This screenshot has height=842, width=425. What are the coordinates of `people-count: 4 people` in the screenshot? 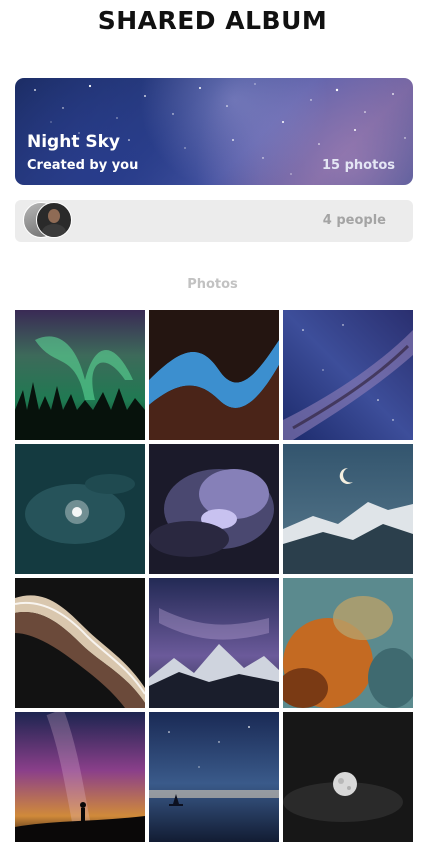 It's located at (354, 220).